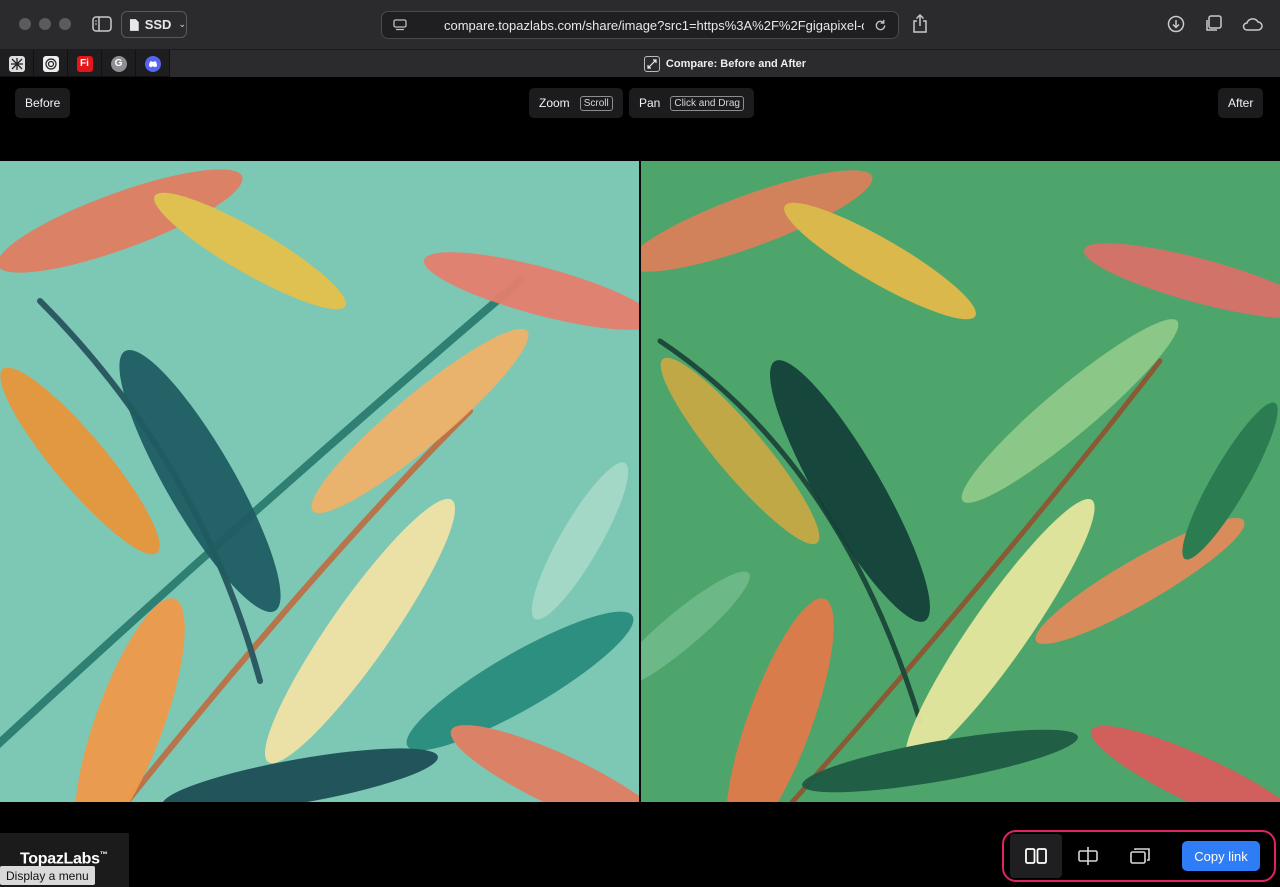  What do you see at coordinates (103, 854) in the screenshot?
I see `brand-tm: ™` at bounding box center [103, 854].